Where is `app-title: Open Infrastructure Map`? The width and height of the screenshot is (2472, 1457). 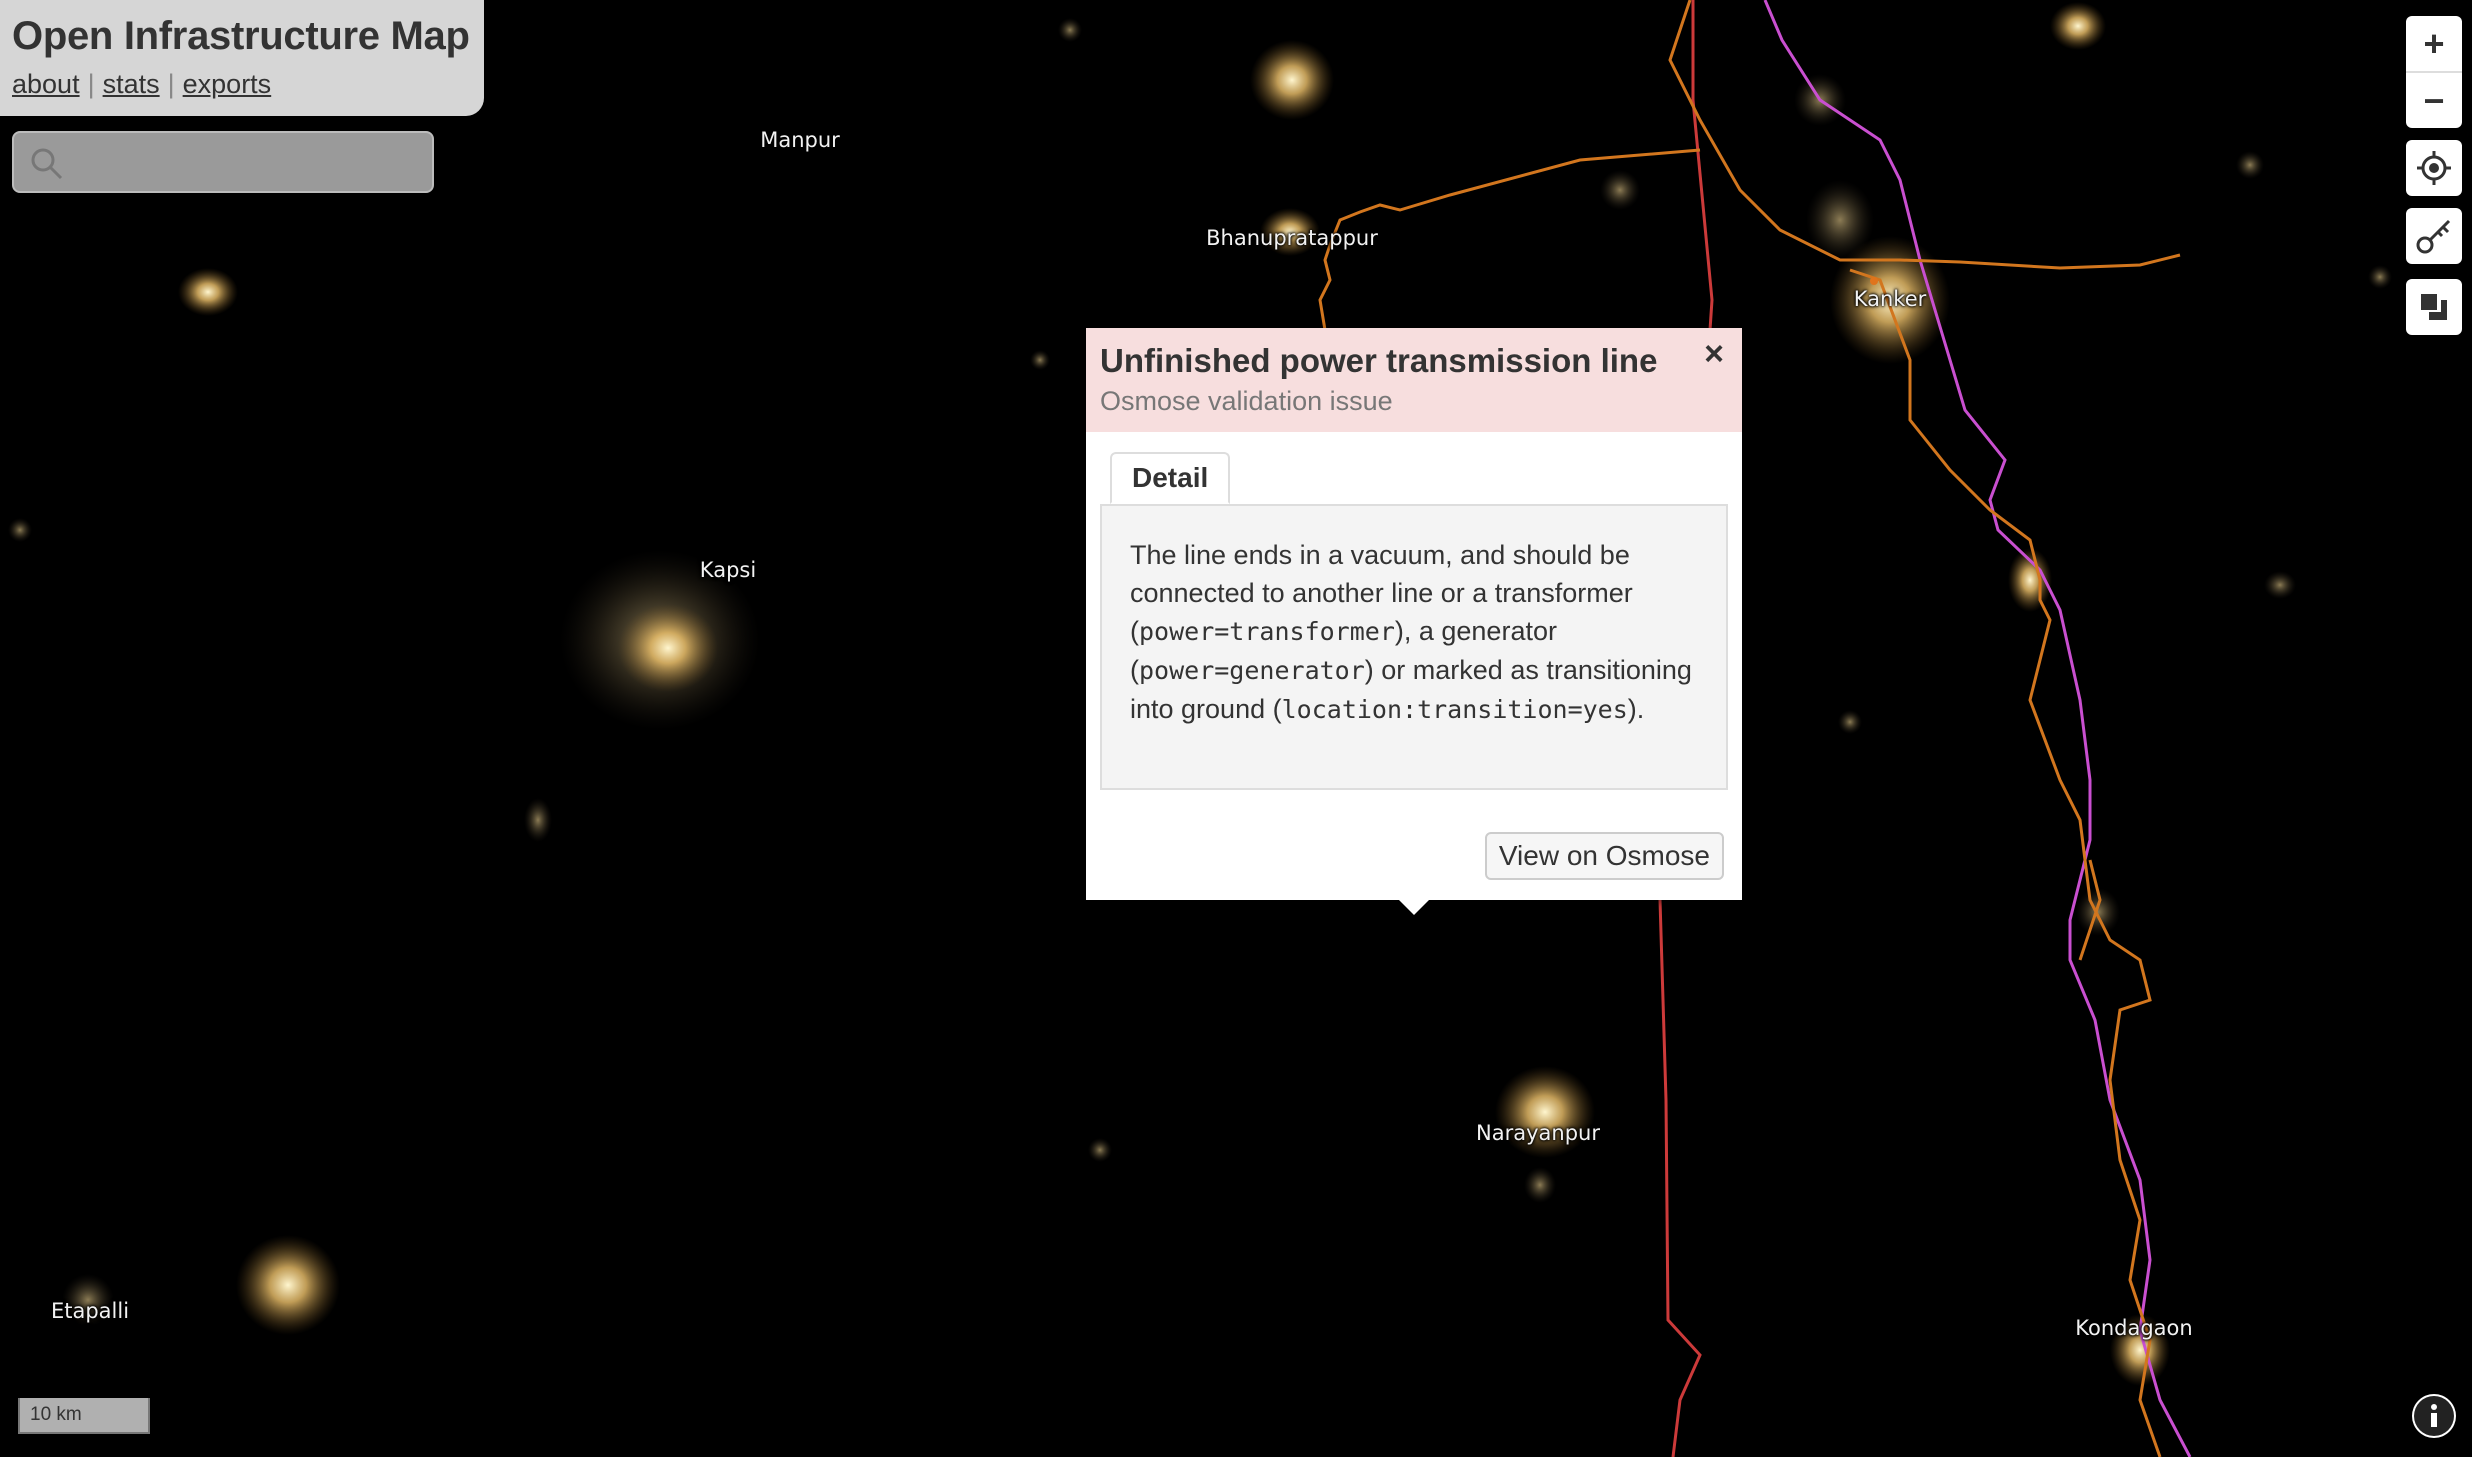 app-title: Open Infrastructure Map is located at coordinates (241, 36).